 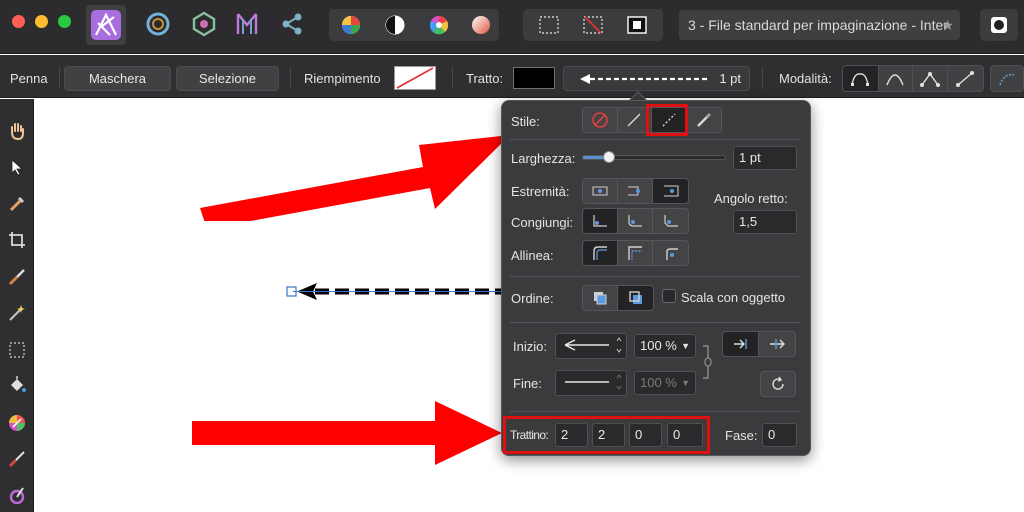 What do you see at coordinates (861, 78) in the screenshot?
I see `pen-mode-sharp-icon` at bounding box center [861, 78].